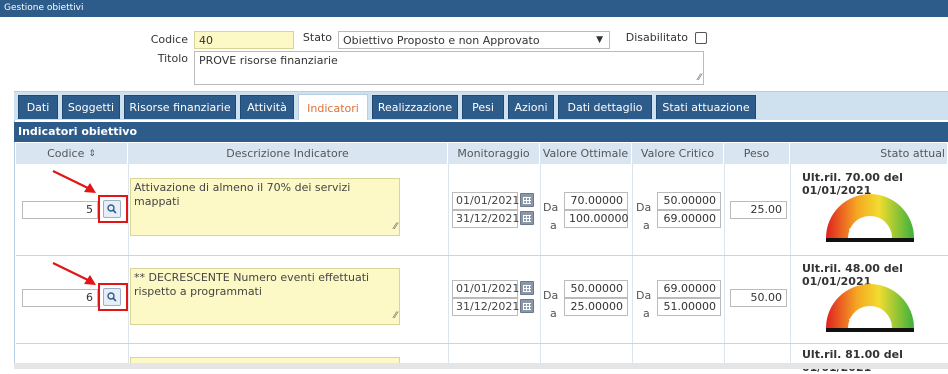 Image resolution: width=948 pixels, height=374 pixels. What do you see at coordinates (169, 39) in the screenshot?
I see `codice-label: Codice` at bounding box center [169, 39].